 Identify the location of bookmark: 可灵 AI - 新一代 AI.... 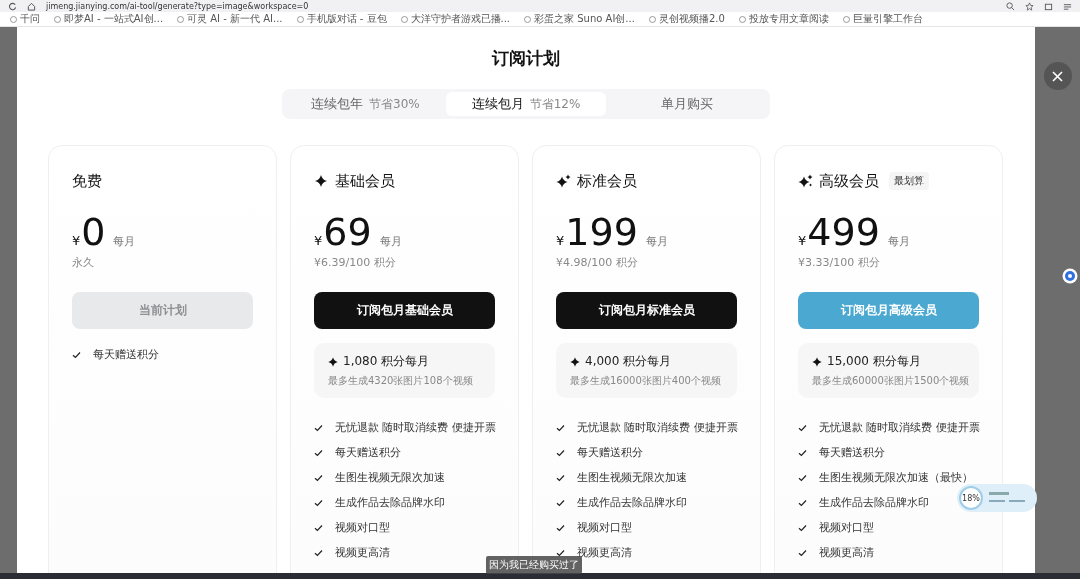
(230, 19).